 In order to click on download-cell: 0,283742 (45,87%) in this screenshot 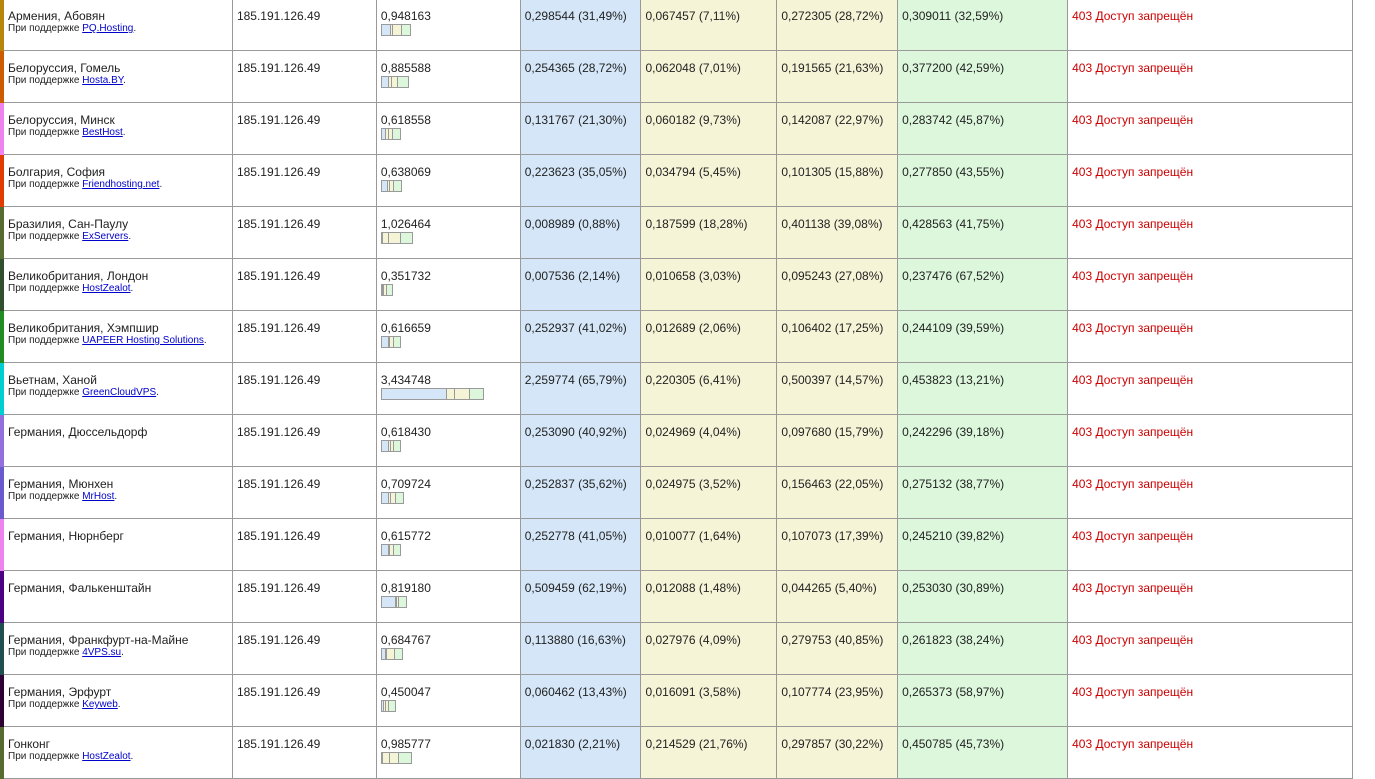, I will do `click(983, 128)`.